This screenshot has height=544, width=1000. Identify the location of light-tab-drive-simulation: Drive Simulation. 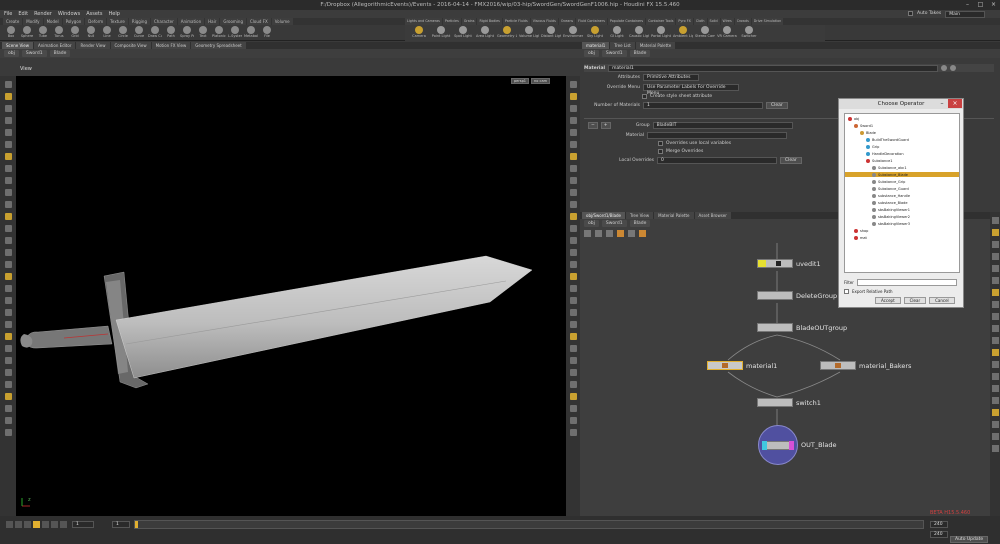
(767, 21).